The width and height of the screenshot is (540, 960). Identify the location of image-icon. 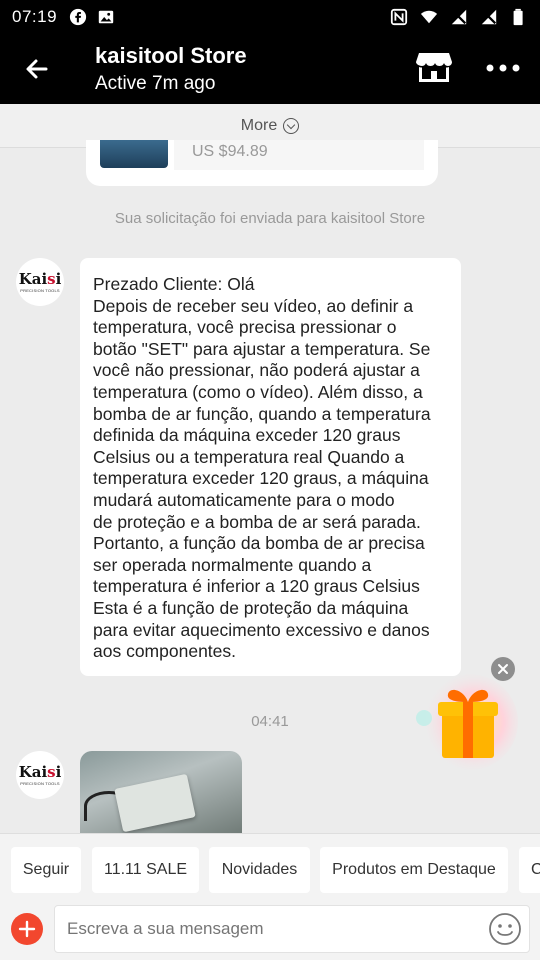
(106, 17).